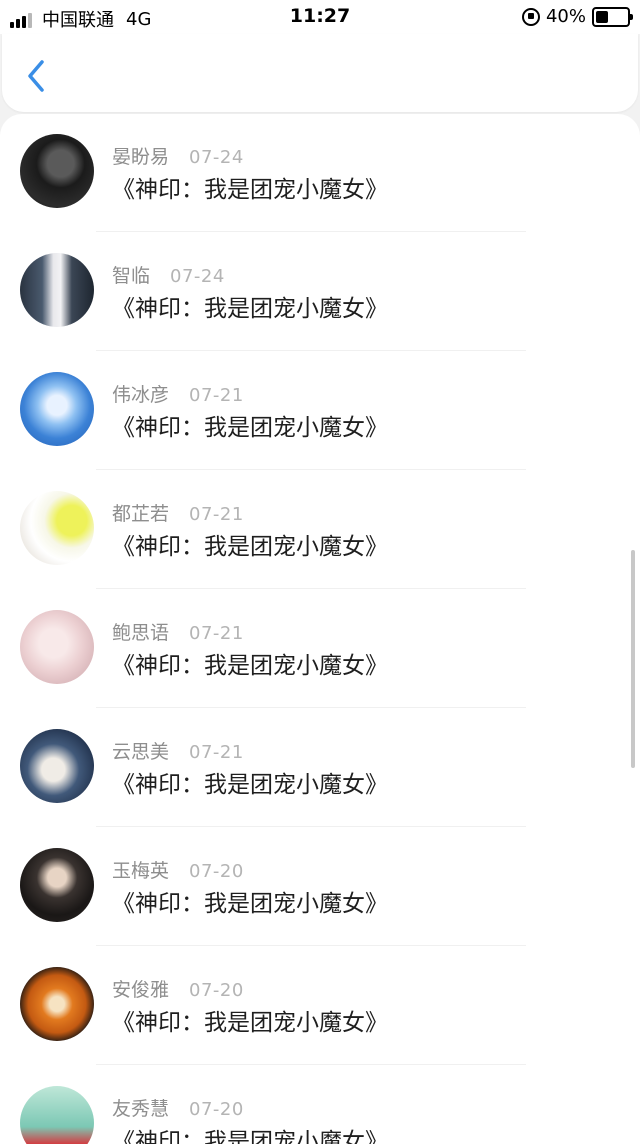 The height and width of the screenshot is (1144, 640). Describe the element at coordinates (178, 512) in the screenshot. I see `item-meta: 都芷若 07-21` at that location.